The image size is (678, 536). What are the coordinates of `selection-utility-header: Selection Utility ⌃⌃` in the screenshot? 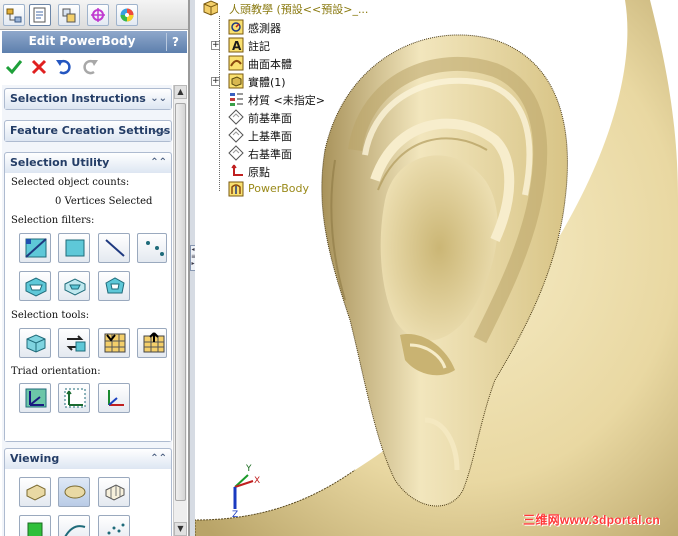 It's located at (88, 163).